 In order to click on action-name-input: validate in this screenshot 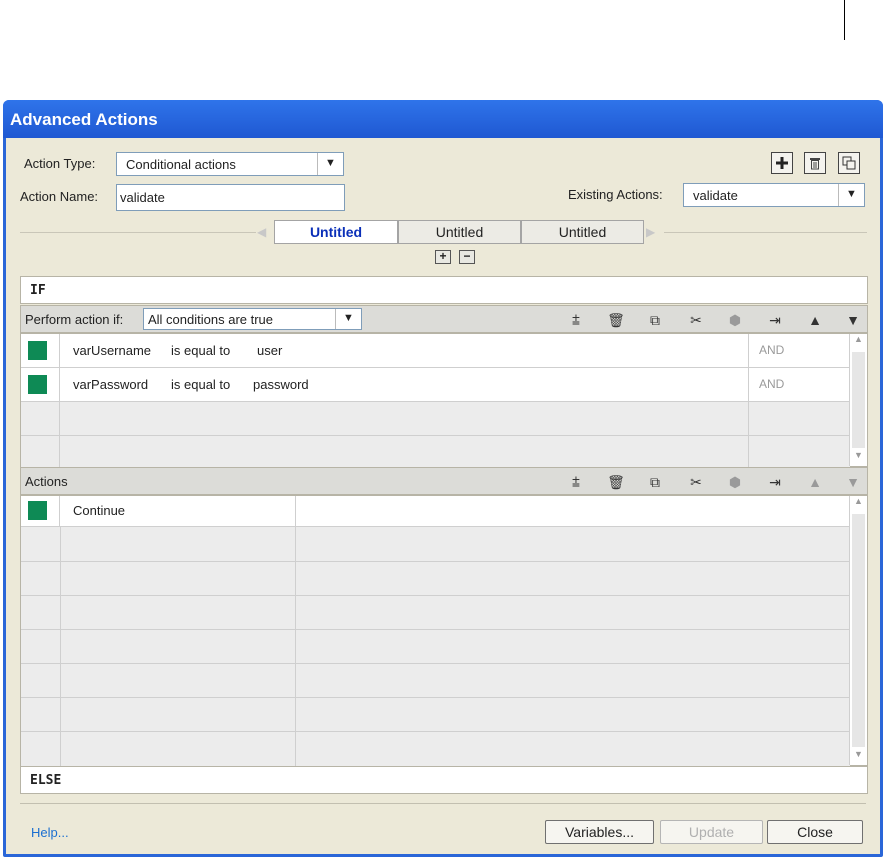, I will do `click(230, 197)`.